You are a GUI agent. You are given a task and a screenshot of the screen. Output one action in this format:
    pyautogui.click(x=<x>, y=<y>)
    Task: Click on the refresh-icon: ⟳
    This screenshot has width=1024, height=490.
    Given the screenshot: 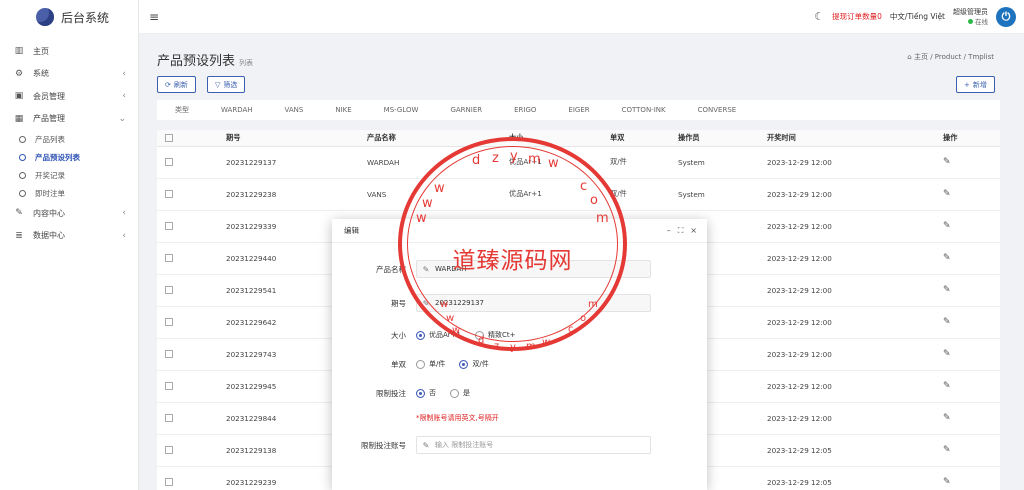 What is the action you would take?
    pyautogui.click(x=168, y=84)
    